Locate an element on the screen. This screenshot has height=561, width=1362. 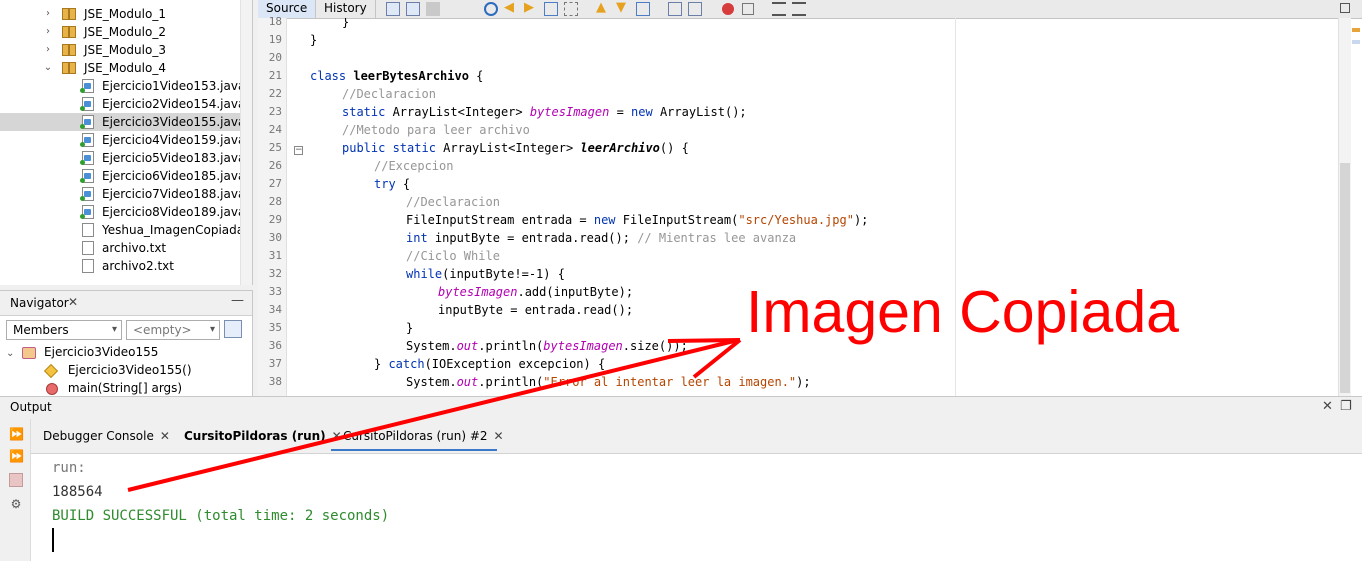
code-text: .size()); is located at coordinates (655, 346).